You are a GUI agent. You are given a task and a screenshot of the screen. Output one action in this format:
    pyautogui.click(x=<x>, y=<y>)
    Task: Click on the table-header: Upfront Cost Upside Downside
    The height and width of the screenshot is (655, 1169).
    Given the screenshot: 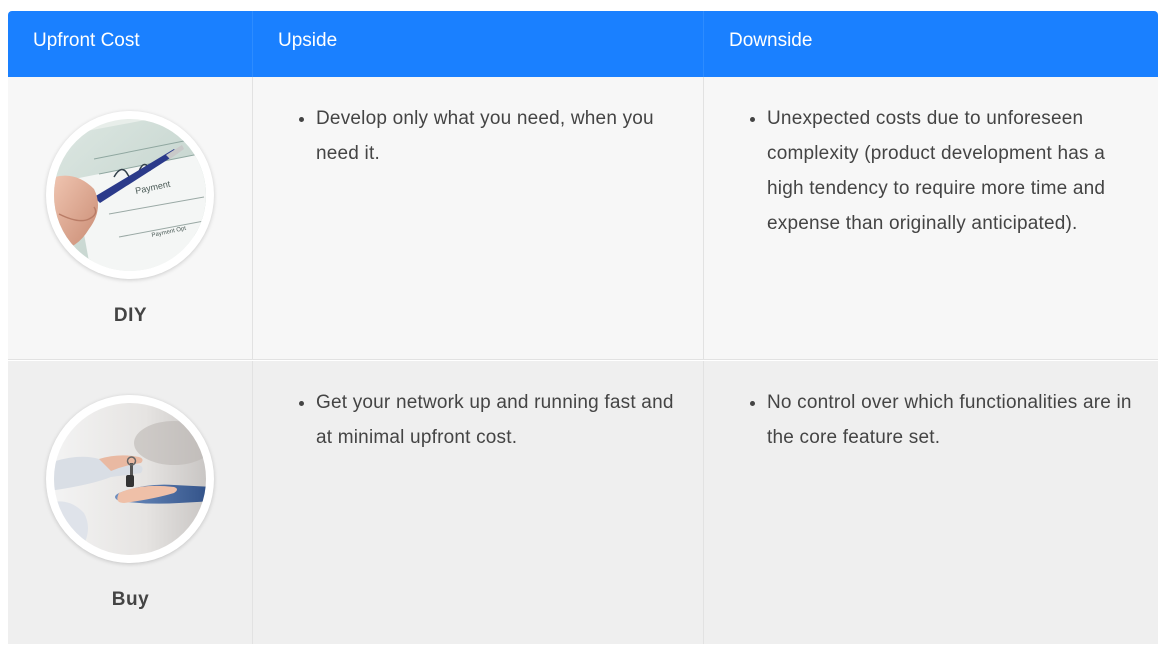 What is the action you would take?
    pyautogui.click(x=583, y=47)
    